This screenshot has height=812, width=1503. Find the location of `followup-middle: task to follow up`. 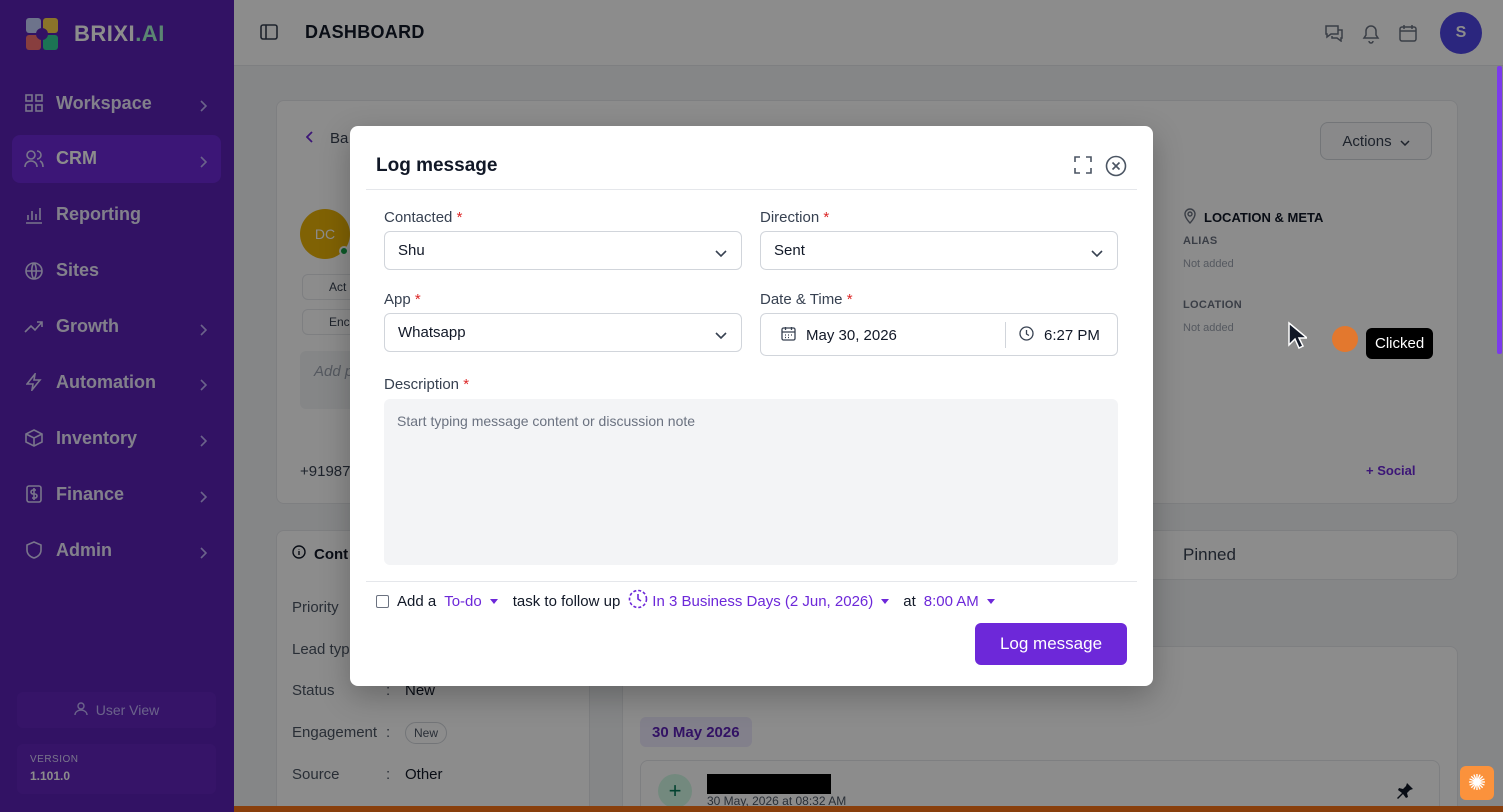

followup-middle: task to follow up is located at coordinates (566, 601).